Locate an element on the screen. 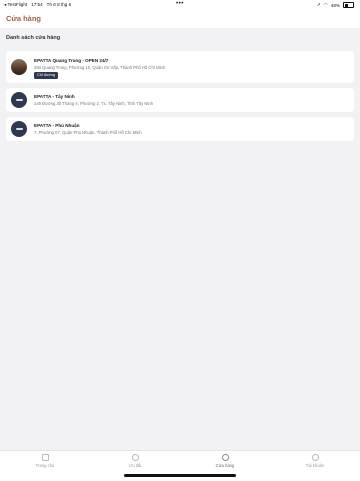  battery-icon is located at coordinates (348, 5).